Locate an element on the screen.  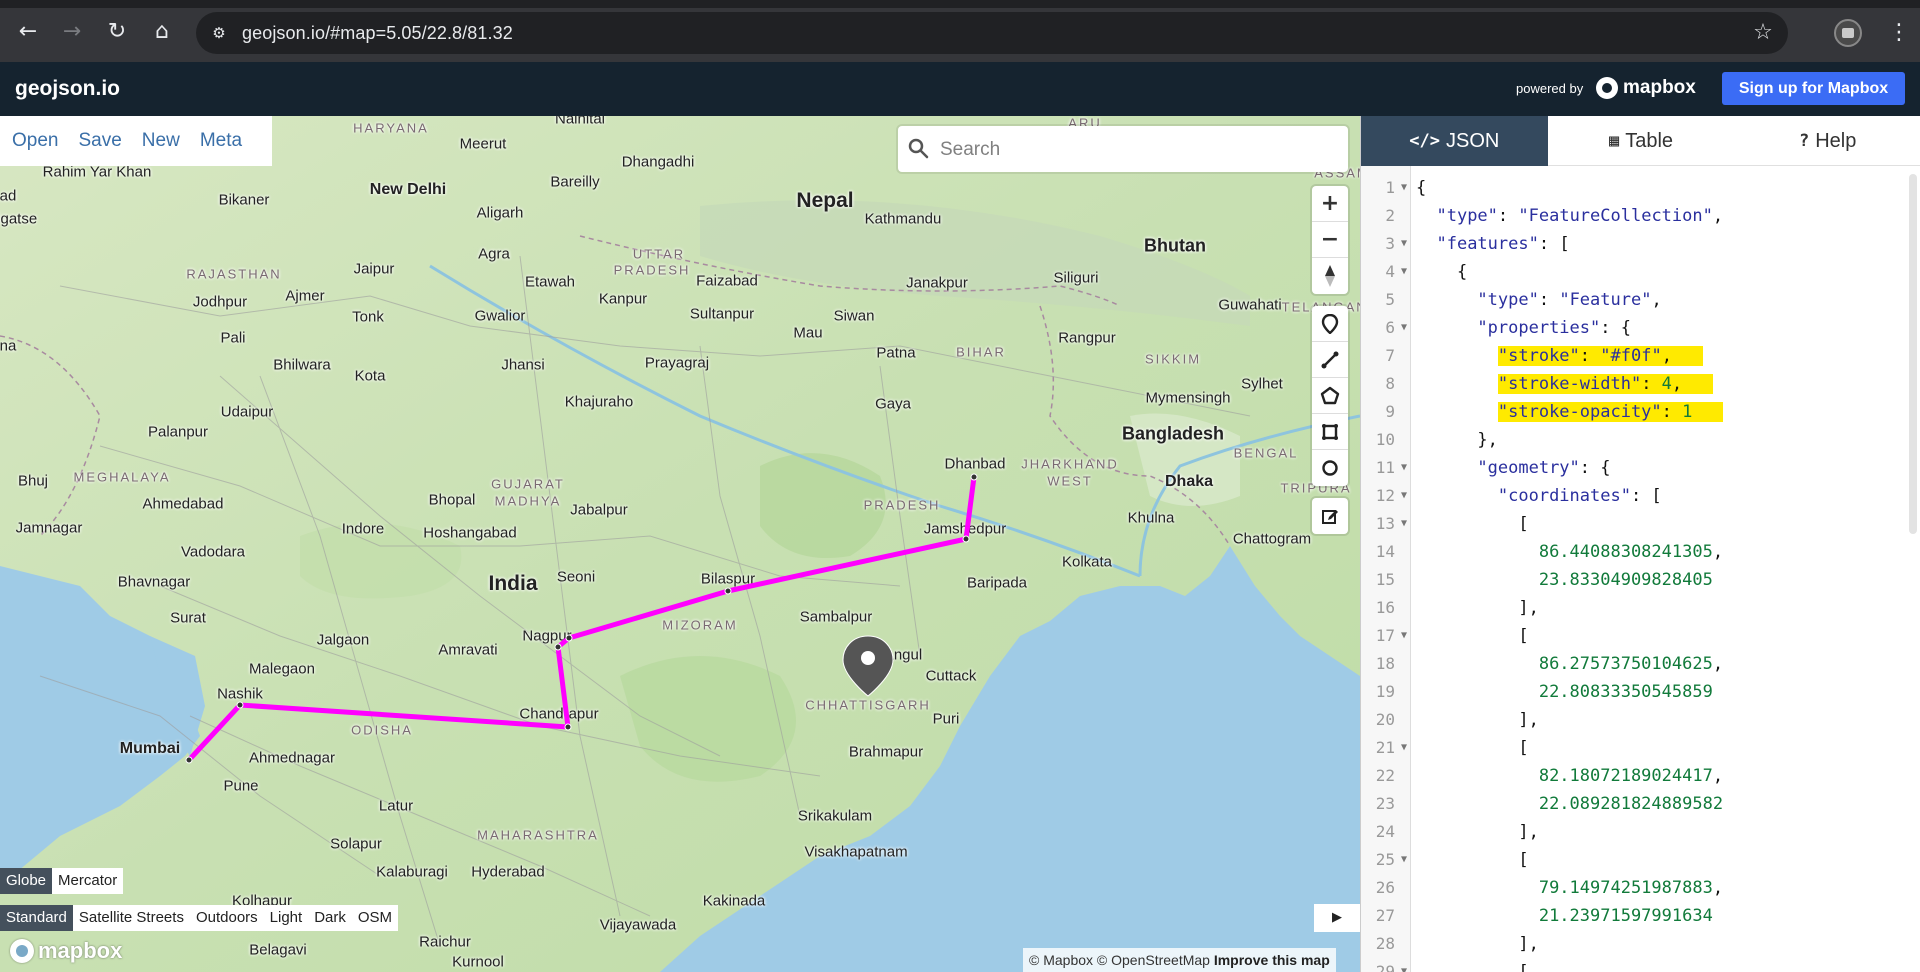
drawn-linestring is located at coordinates (581, 618).